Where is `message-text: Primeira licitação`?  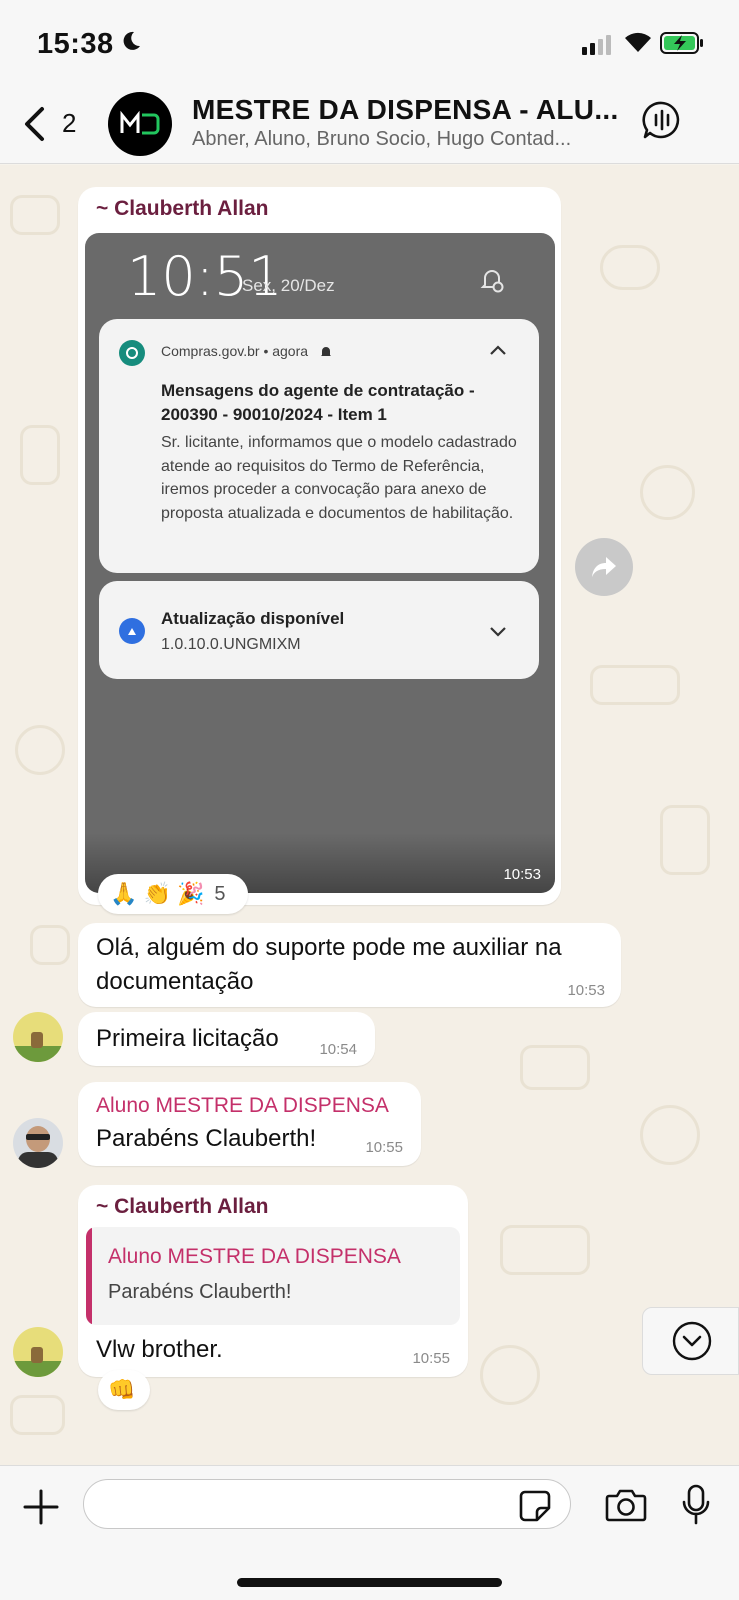
message-text: Primeira licitação is located at coordinates (187, 1038).